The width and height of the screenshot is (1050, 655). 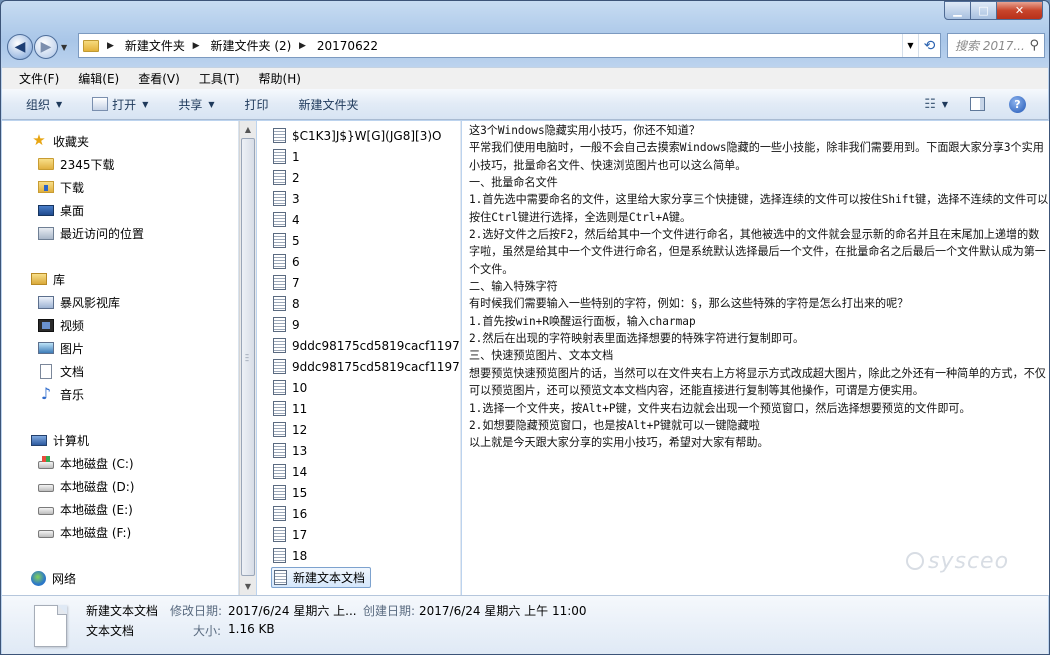 I want to click on system-drive-icon, so click(x=46, y=462).